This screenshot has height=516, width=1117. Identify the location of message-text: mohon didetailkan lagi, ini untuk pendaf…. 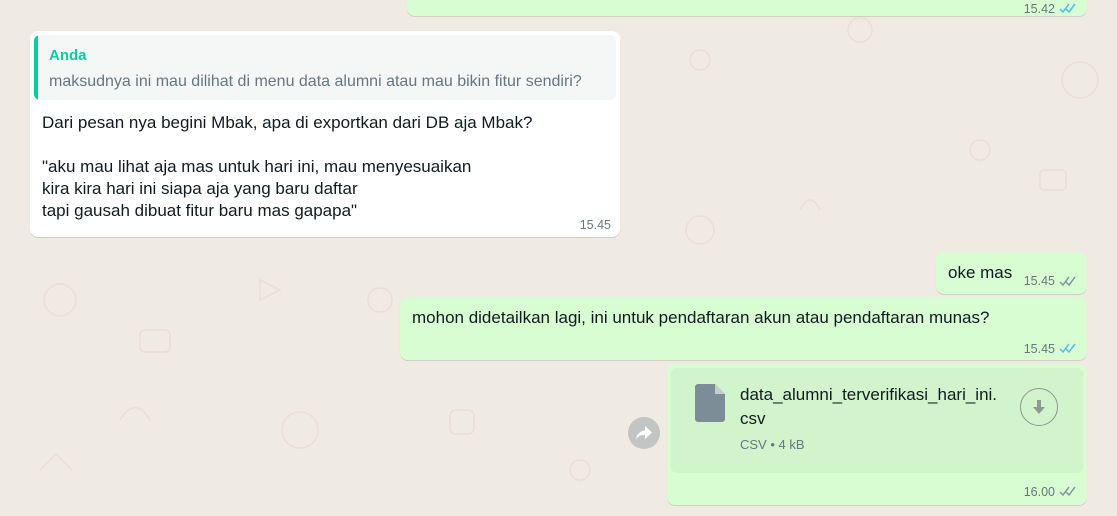
(701, 317).